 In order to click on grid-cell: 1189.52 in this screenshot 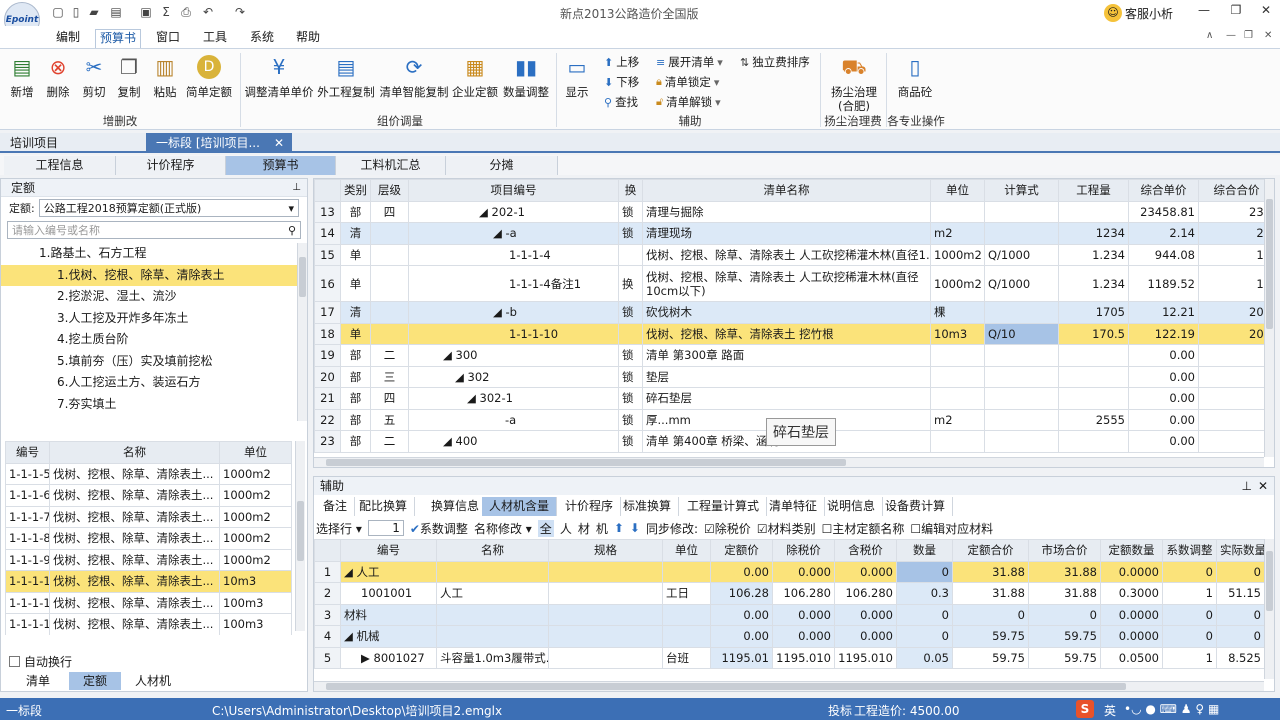, I will do `click(1163, 283)`.